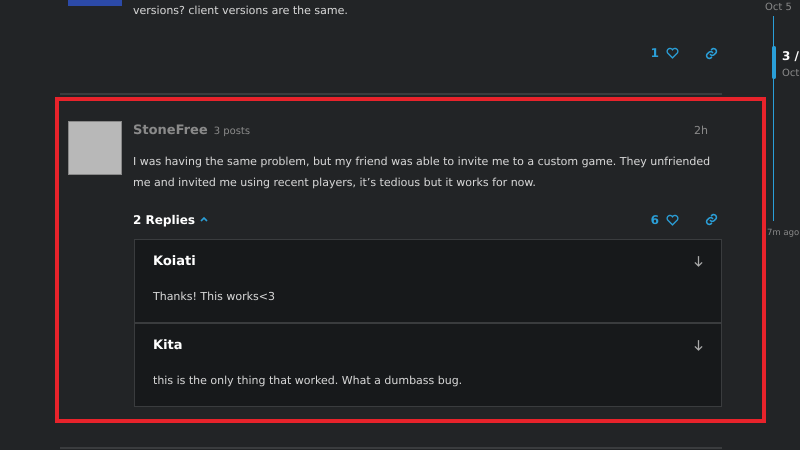  What do you see at coordinates (308, 381) in the screenshot?
I see `reply-text: this is the only thing that worked. What a dumbass bug.` at bounding box center [308, 381].